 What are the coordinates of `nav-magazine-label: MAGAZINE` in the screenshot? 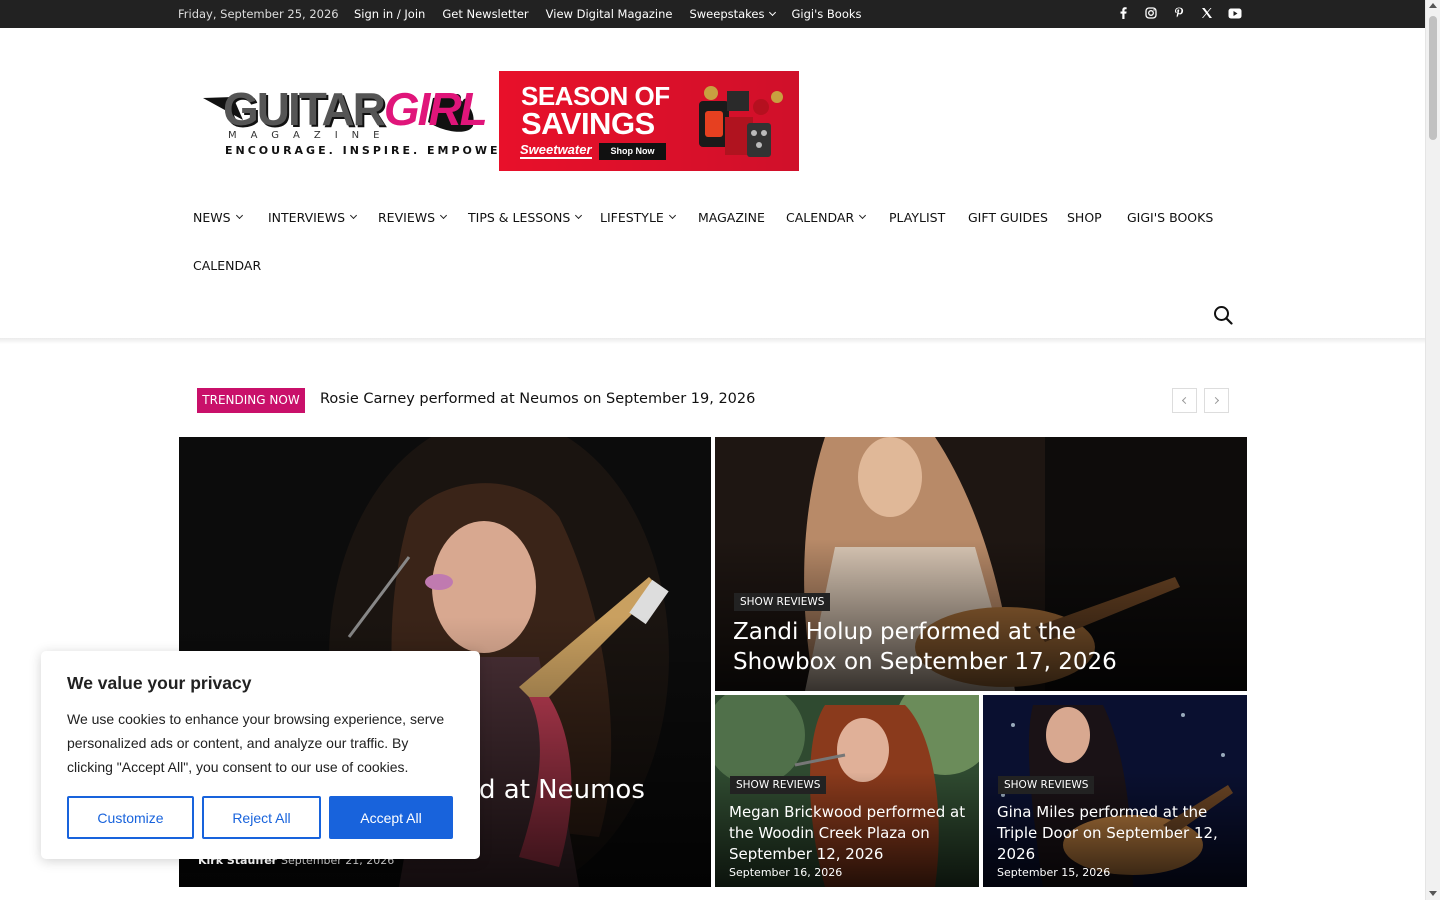 It's located at (731, 217).